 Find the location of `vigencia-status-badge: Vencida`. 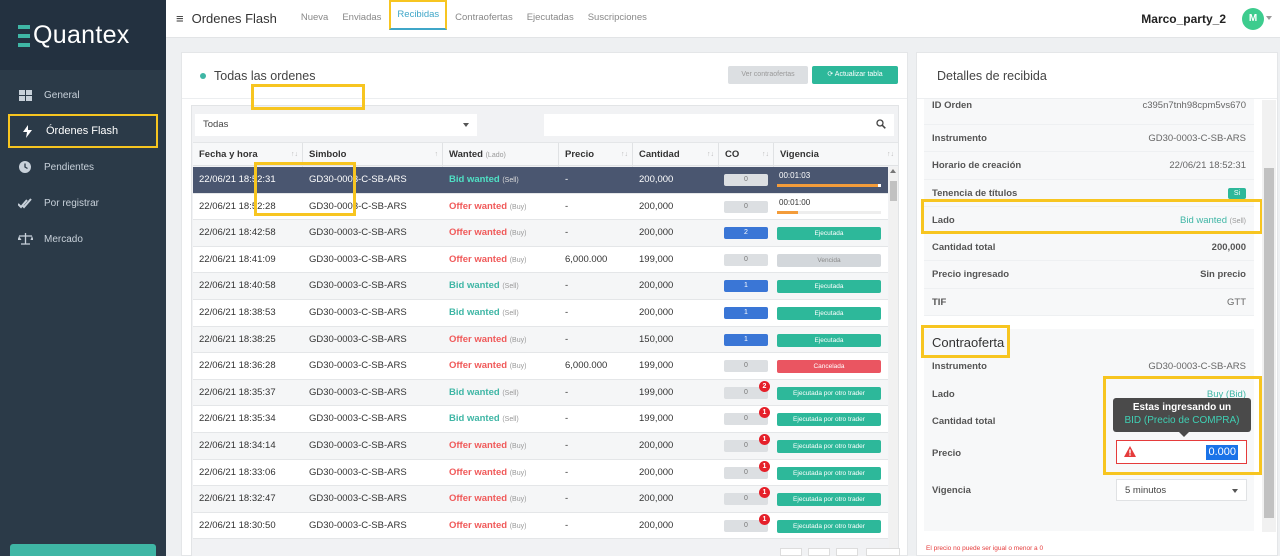

vigencia-status-badge: Vencida is located at coordinates (829, 260).